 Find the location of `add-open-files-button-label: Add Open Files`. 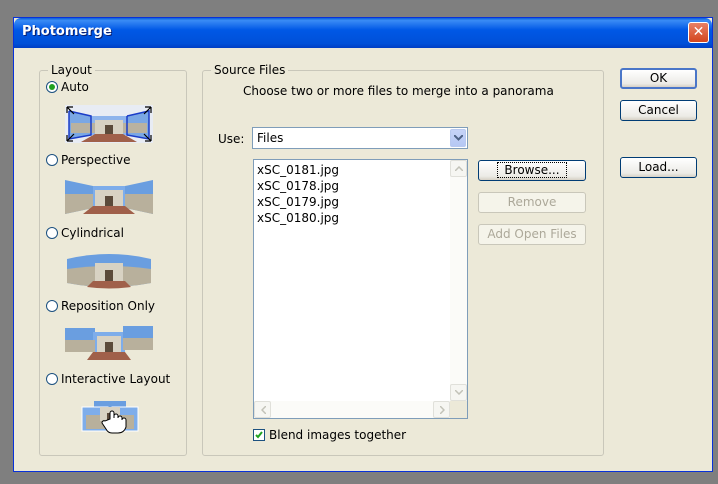

add-open-files-button-label: Add Open Files is located at coordinates (532, 234).